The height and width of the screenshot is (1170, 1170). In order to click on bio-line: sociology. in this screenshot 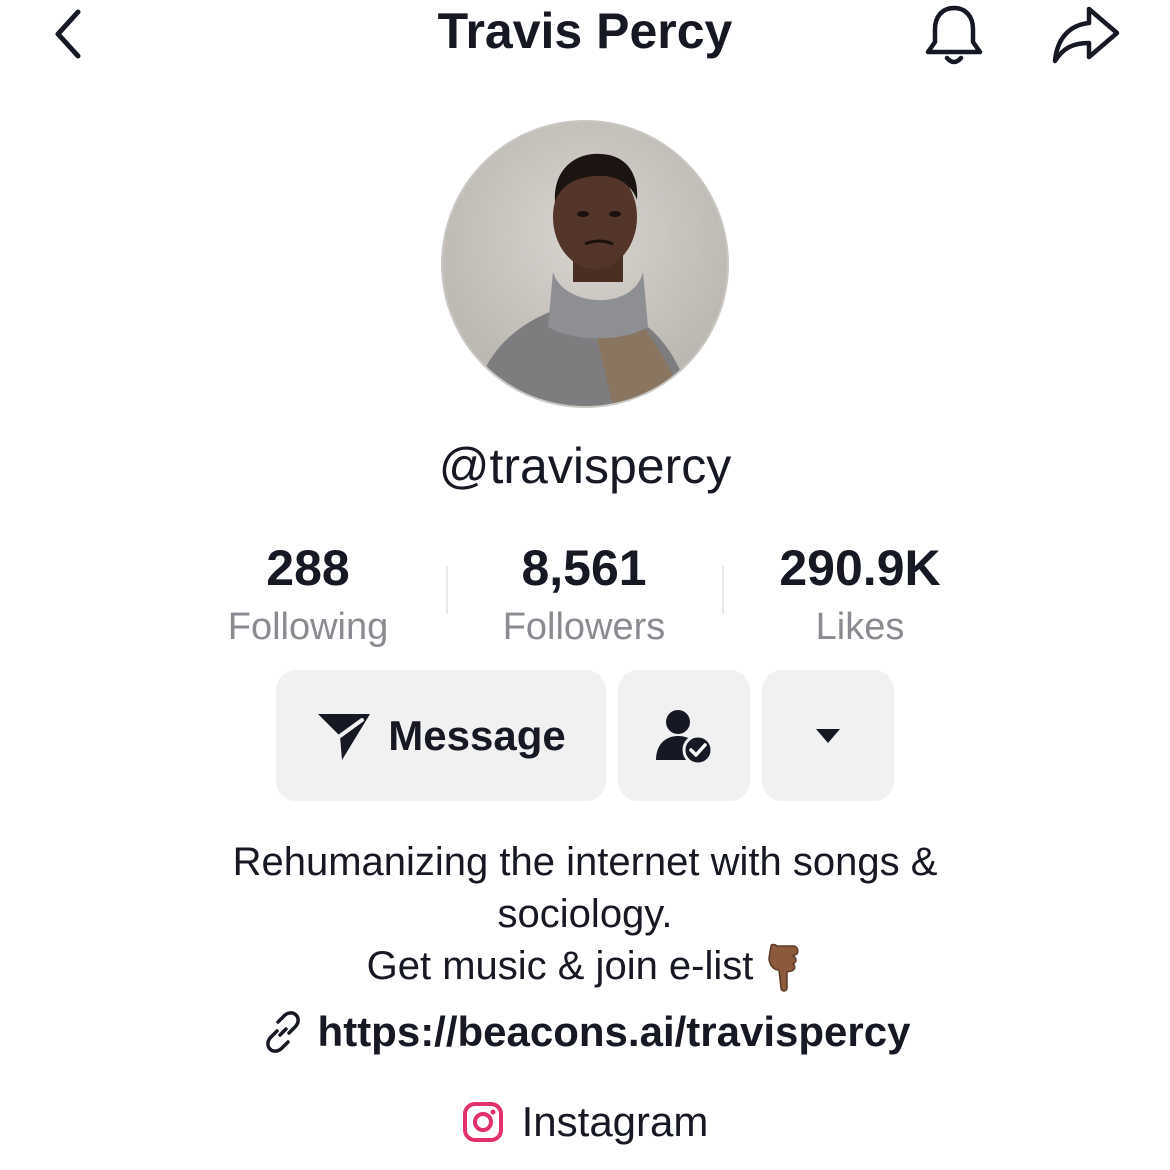, I will do `click(585, 914)`.